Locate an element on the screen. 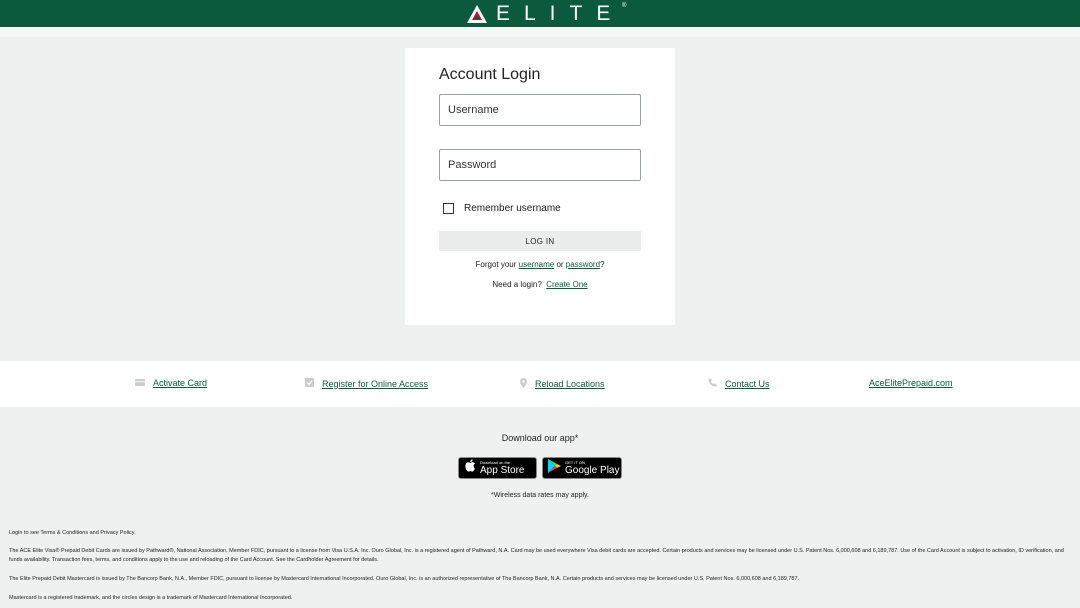 The height and width of the screenshot is (608, 1080). wireless-note: *Wireless data rates may apply. is located at coordinates (540, 495).